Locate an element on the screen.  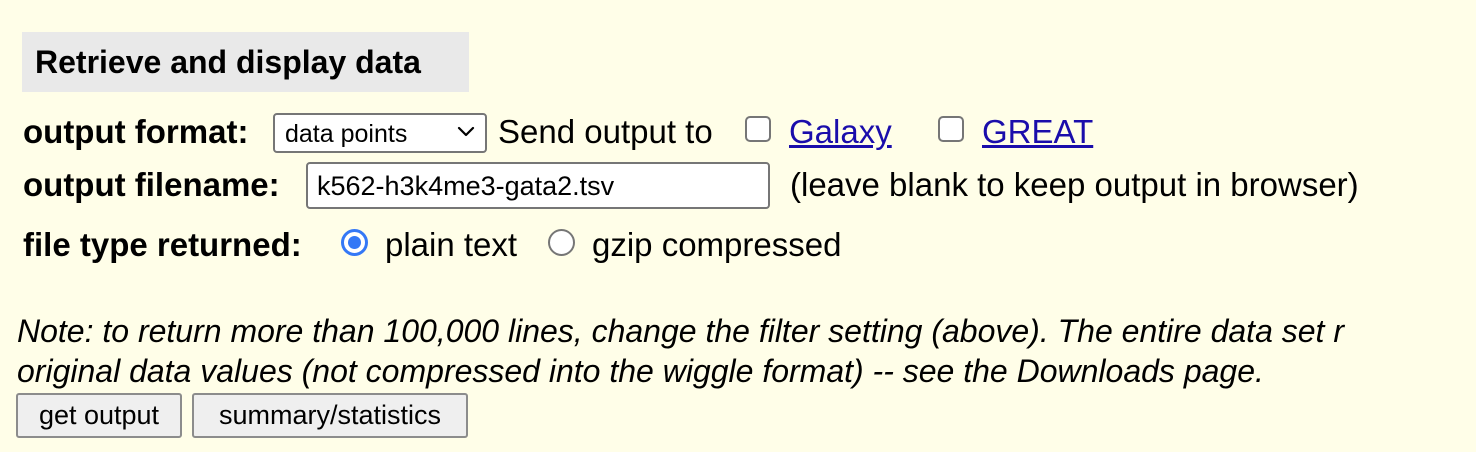
plain-text-label: plain text is located at coordinates (451, 245).